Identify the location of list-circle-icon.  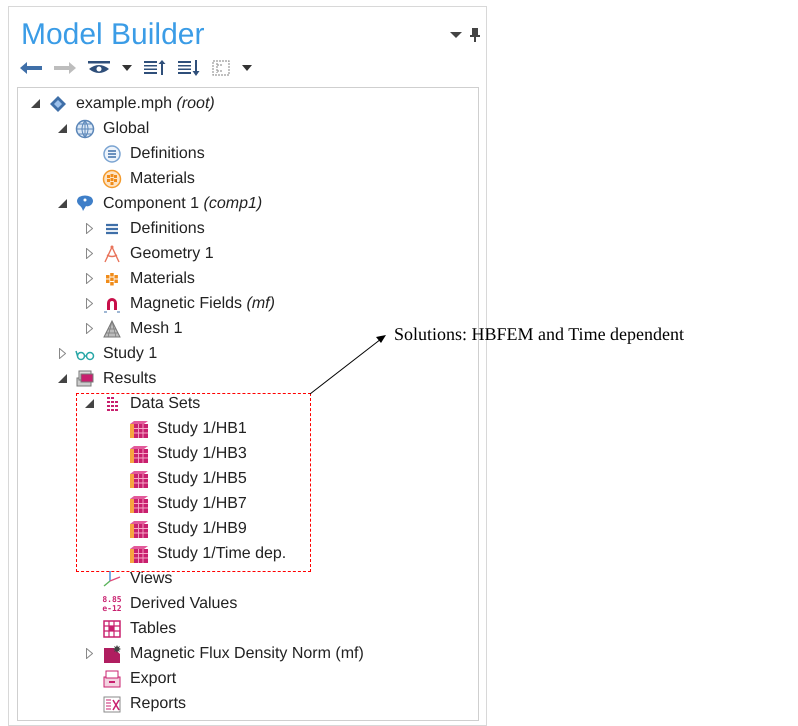
(112, 154).